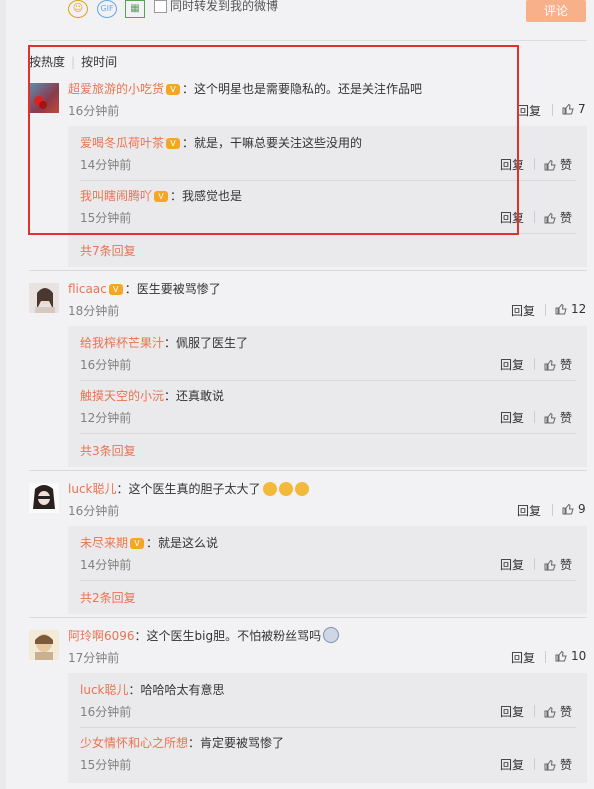 Image resolution: width=594 pixels, height=789 pixels. I want to click on reply-username: 给我榨杯芒果汁, so click(122, 343).